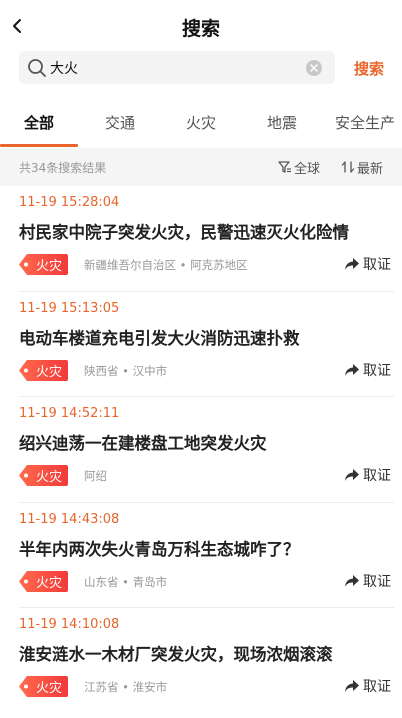 Image resolution: width=402 pixels, height=718 pixels. What do you see at coordinates (69, 202) in the screenshot?
I see `item-time: 11-19 15:28:04` at bounding box center [69, 202].